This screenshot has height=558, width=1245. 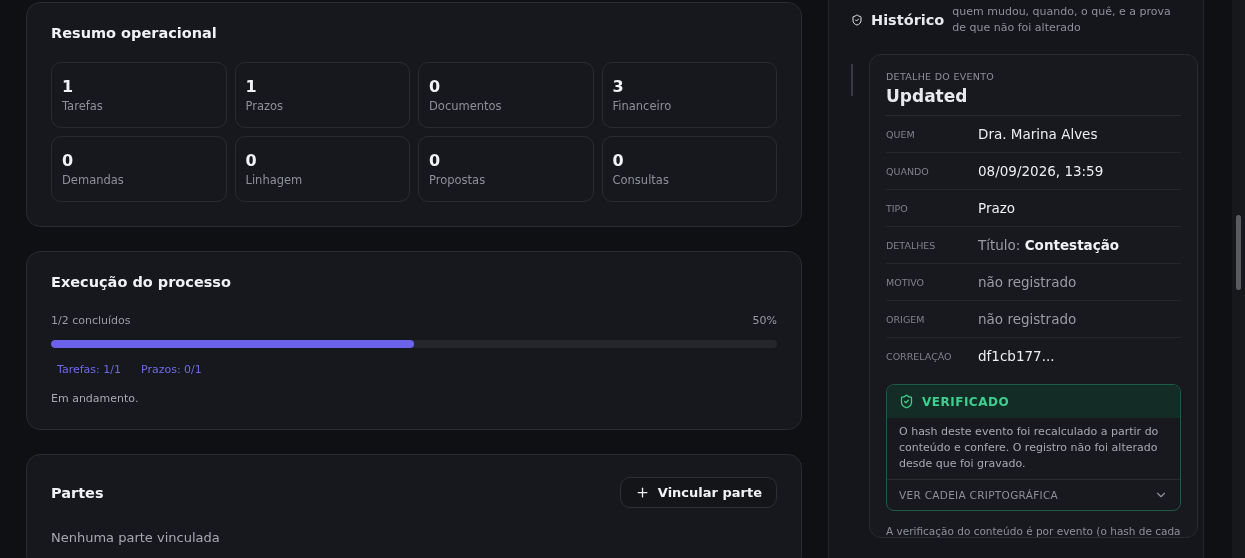 I want to click on stat-label: Propostas, so click(x=458, y=180).